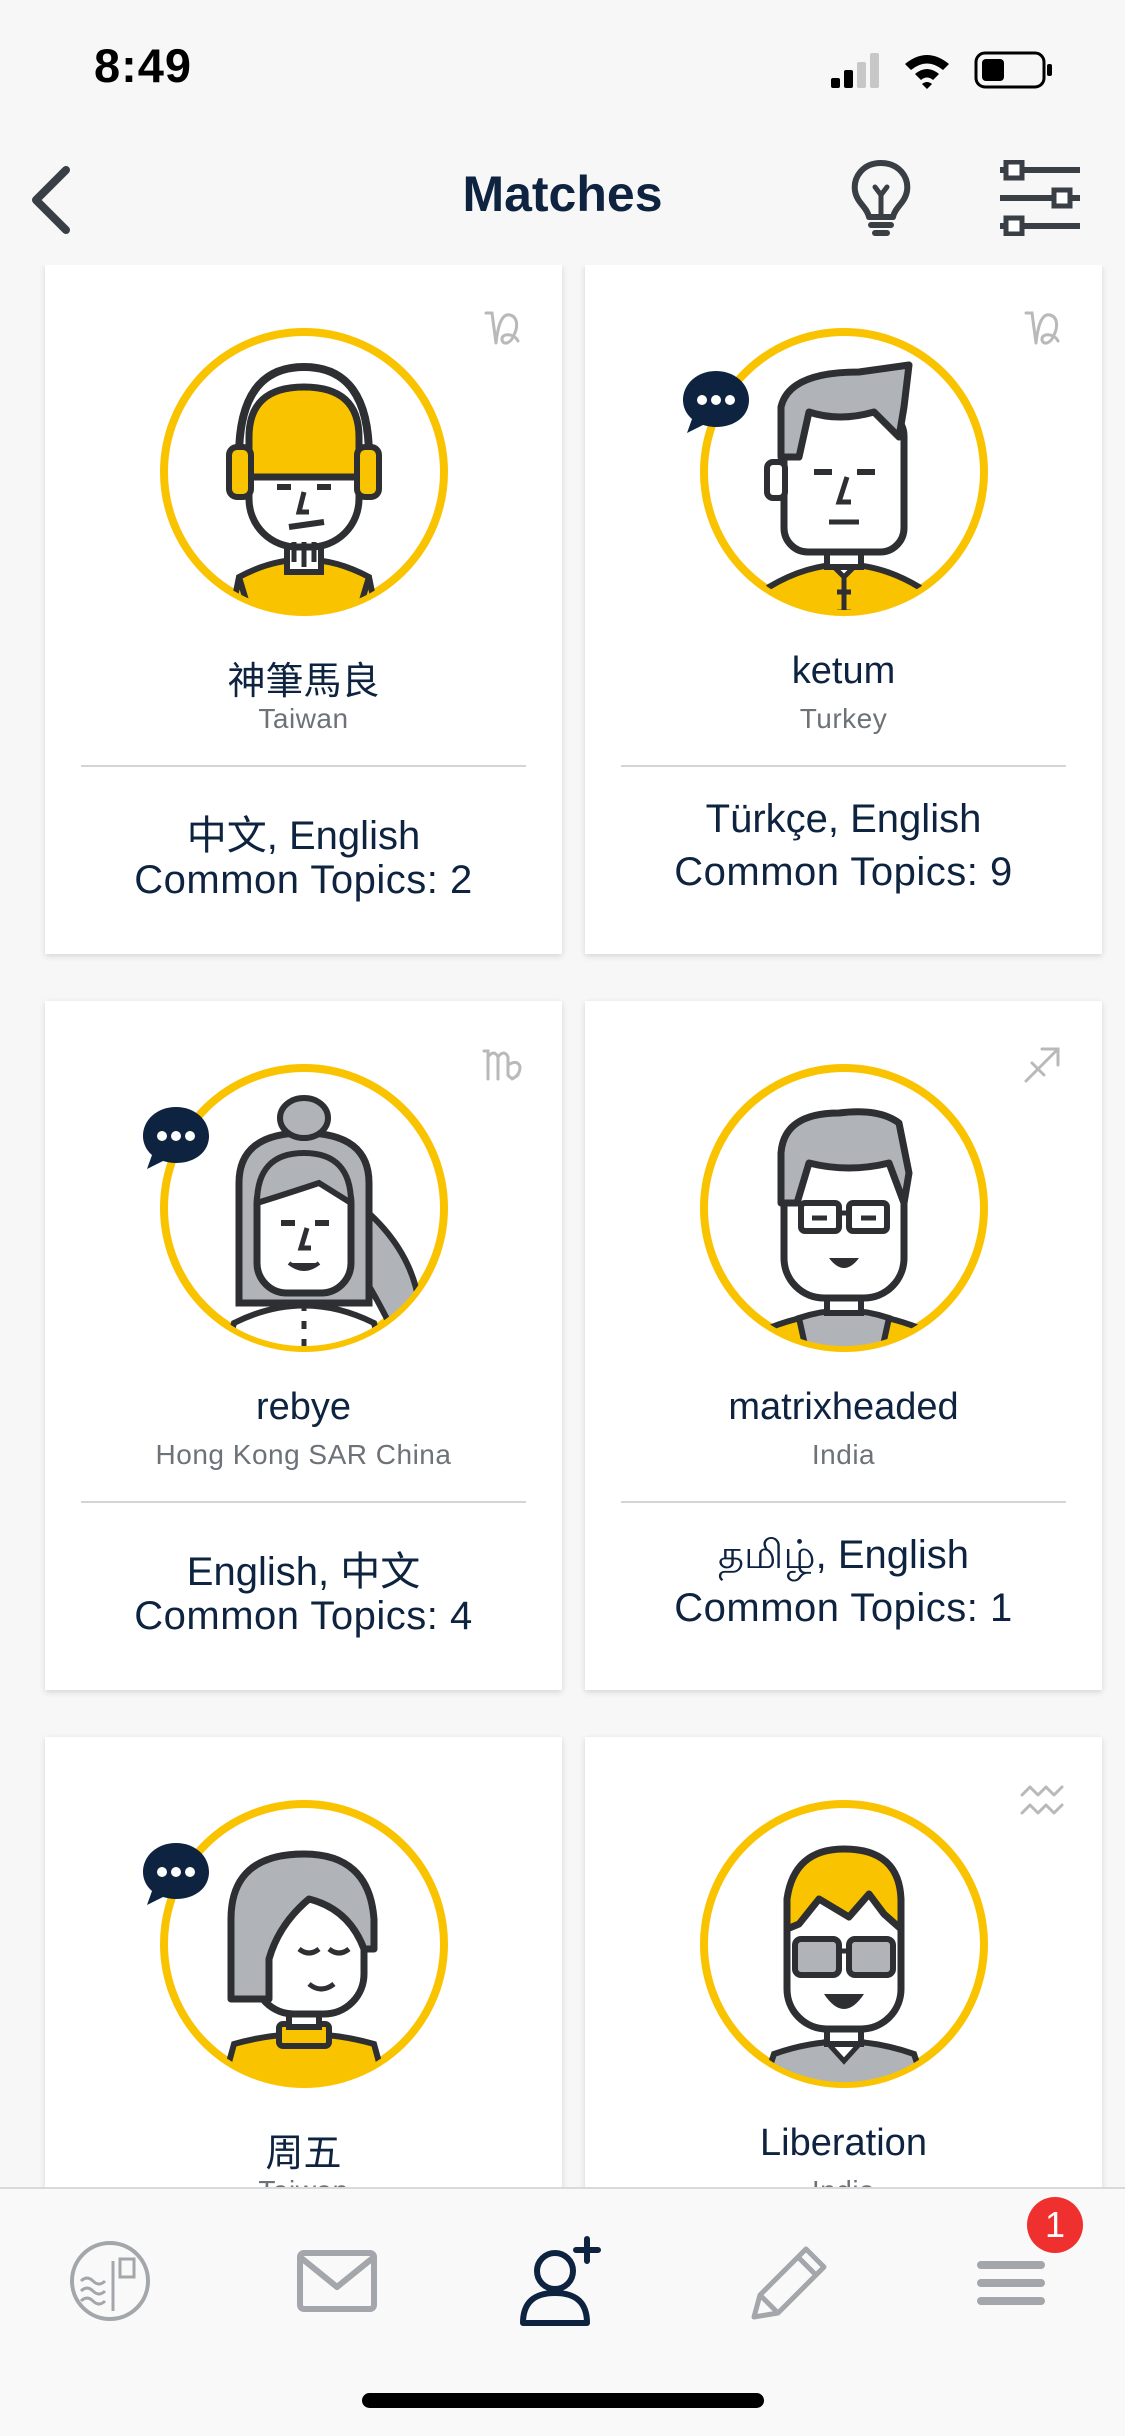  What do you see at coordinates (843, 1608) in the screenshot?
I see `common-topics: Common Topics: 1` at bounding box center [843, 1608].